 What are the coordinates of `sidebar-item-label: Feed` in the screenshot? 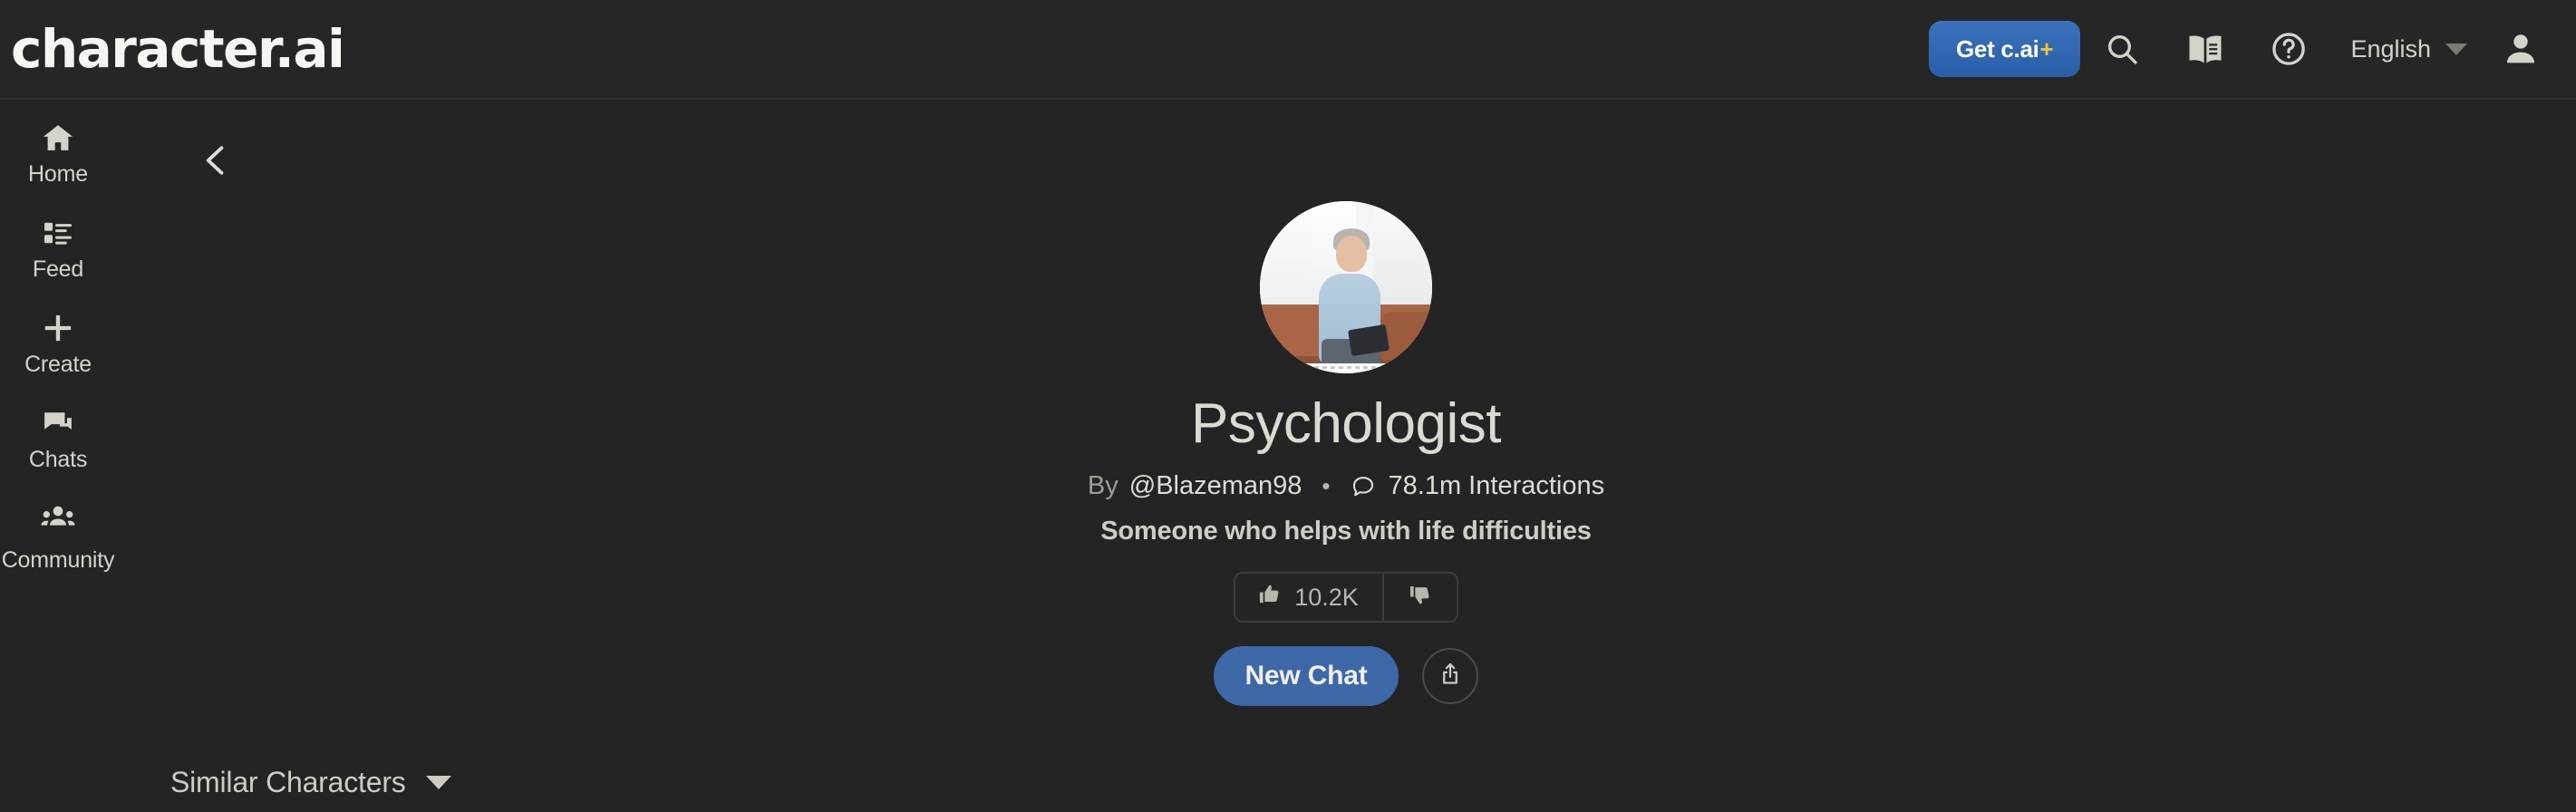 It's located at (58, 269).